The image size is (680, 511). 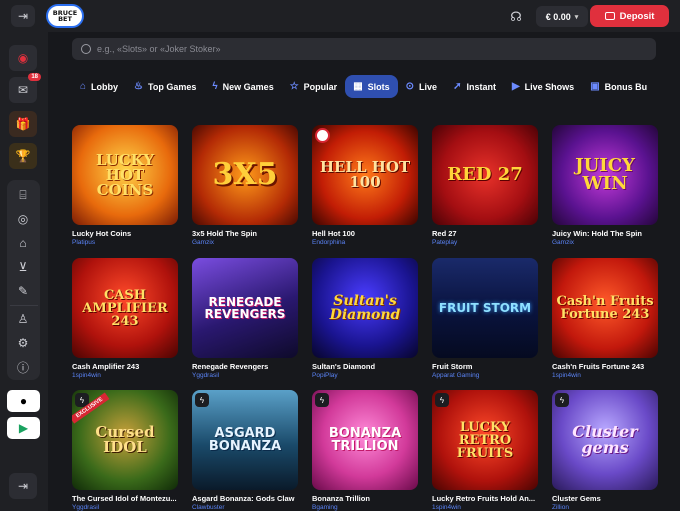 I want to click on game-art-text: Cluster gems, so click(x=605, y=439).